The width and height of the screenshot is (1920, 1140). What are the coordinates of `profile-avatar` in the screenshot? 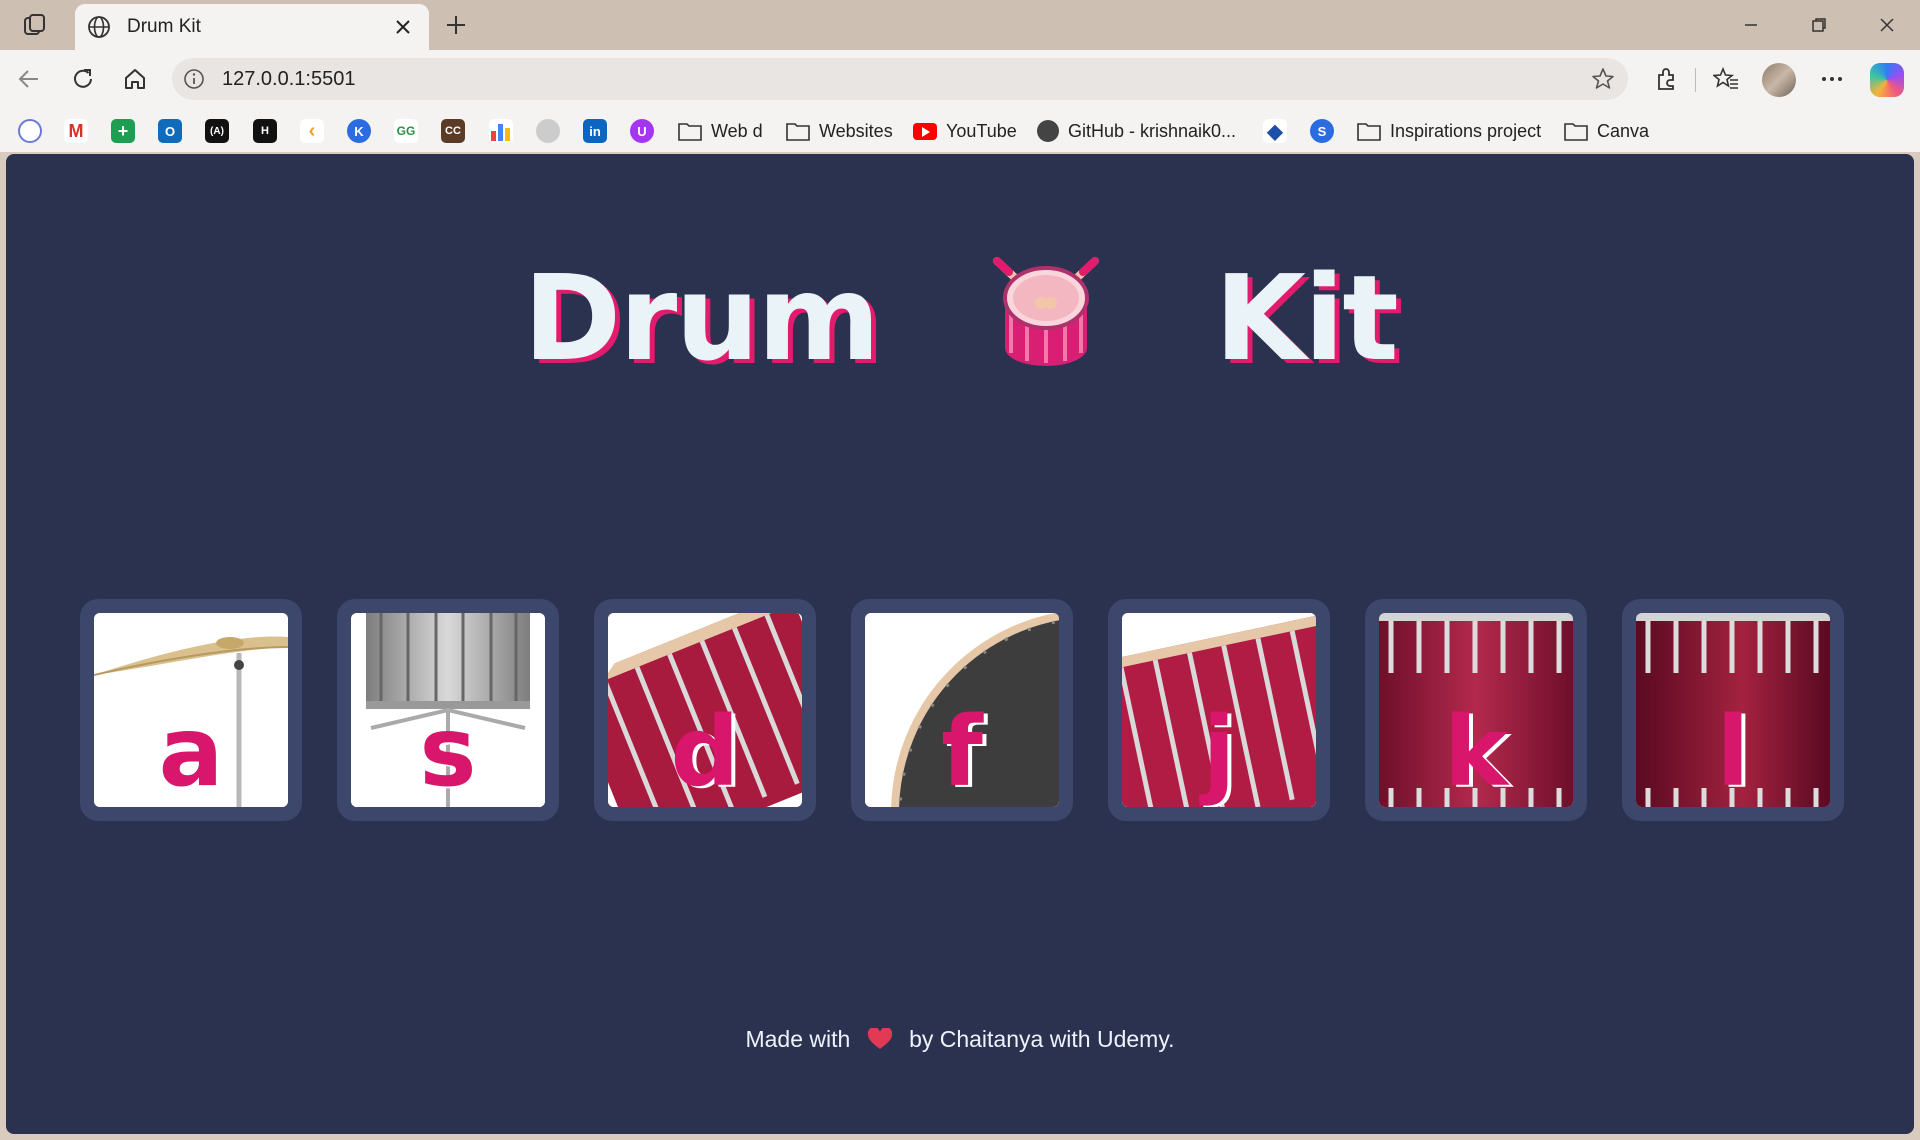 It's located at (1779, 80).